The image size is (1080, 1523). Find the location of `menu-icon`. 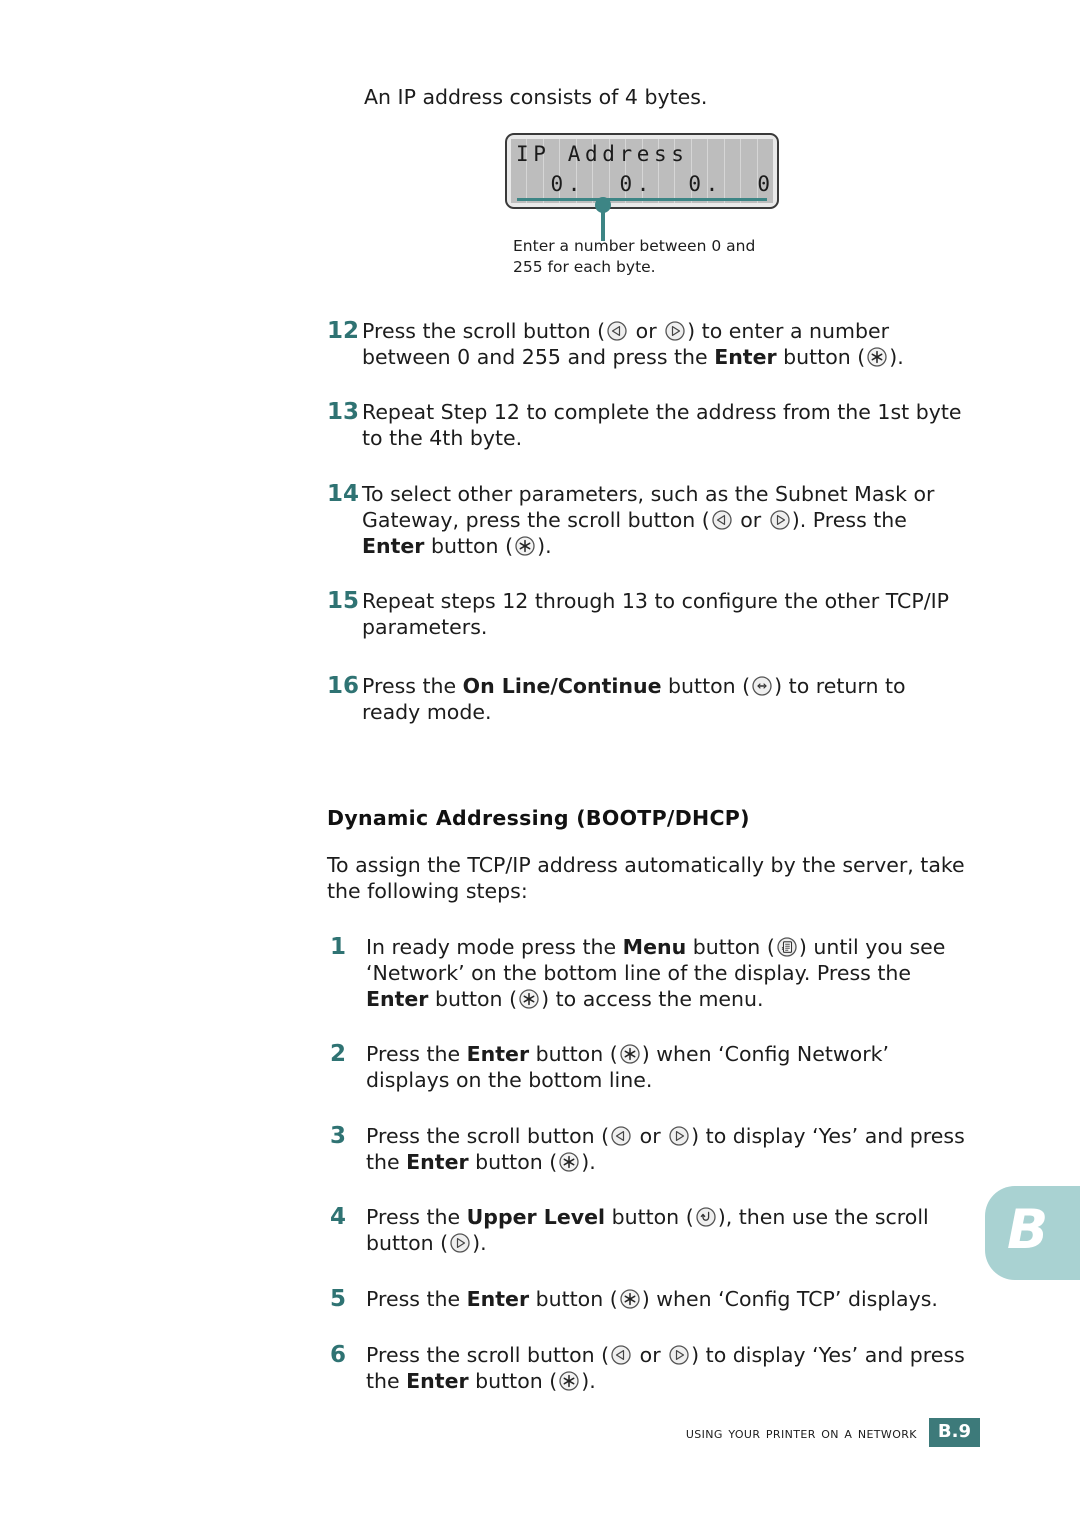

menu-icon is located at coordinates (787, 947).